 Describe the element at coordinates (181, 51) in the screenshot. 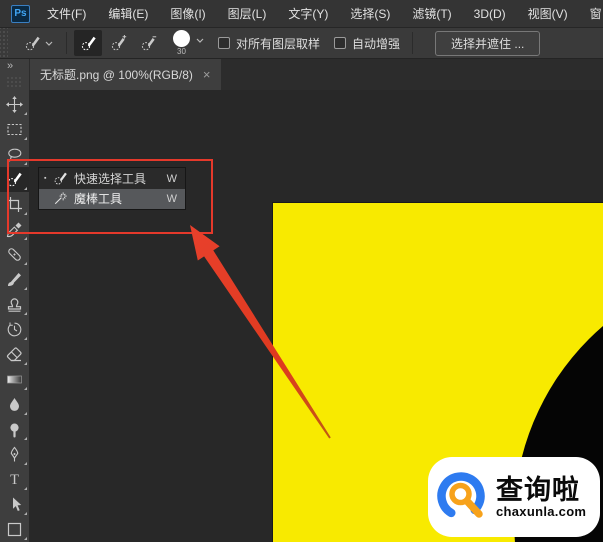

I see `brush-size-value: 30` at that location.